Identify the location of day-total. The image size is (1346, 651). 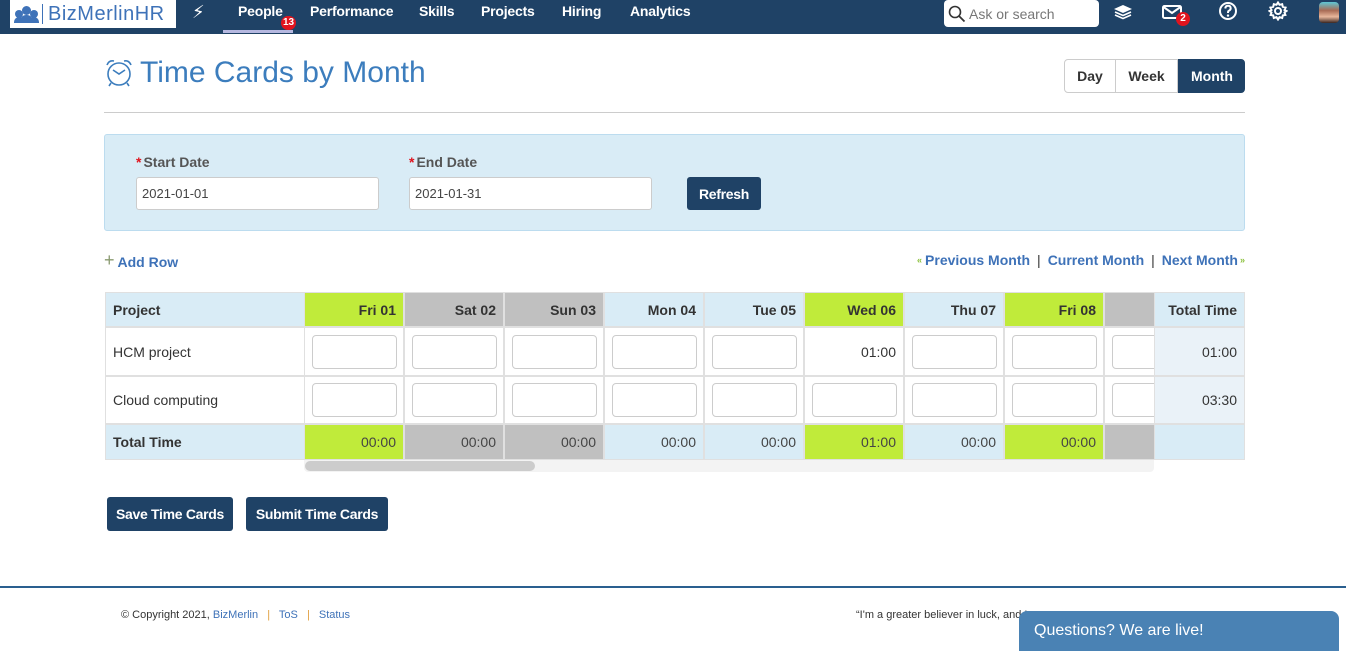
(1129, 442).